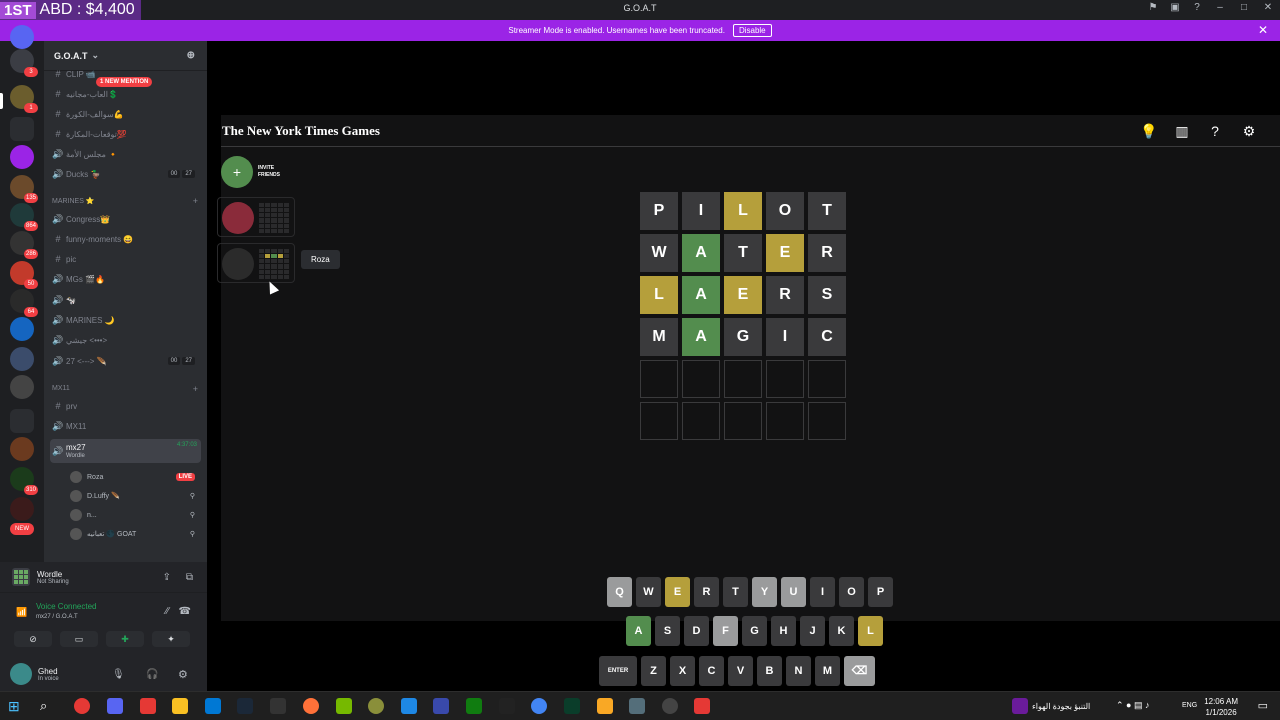 This screenshot has width=1280, height=720. What do you see at coordinates (135, 534) in the screenshot?
I see `voice-user: تعبانيه 🌑 GOAT ⚲` at bounding box center [135, 534].